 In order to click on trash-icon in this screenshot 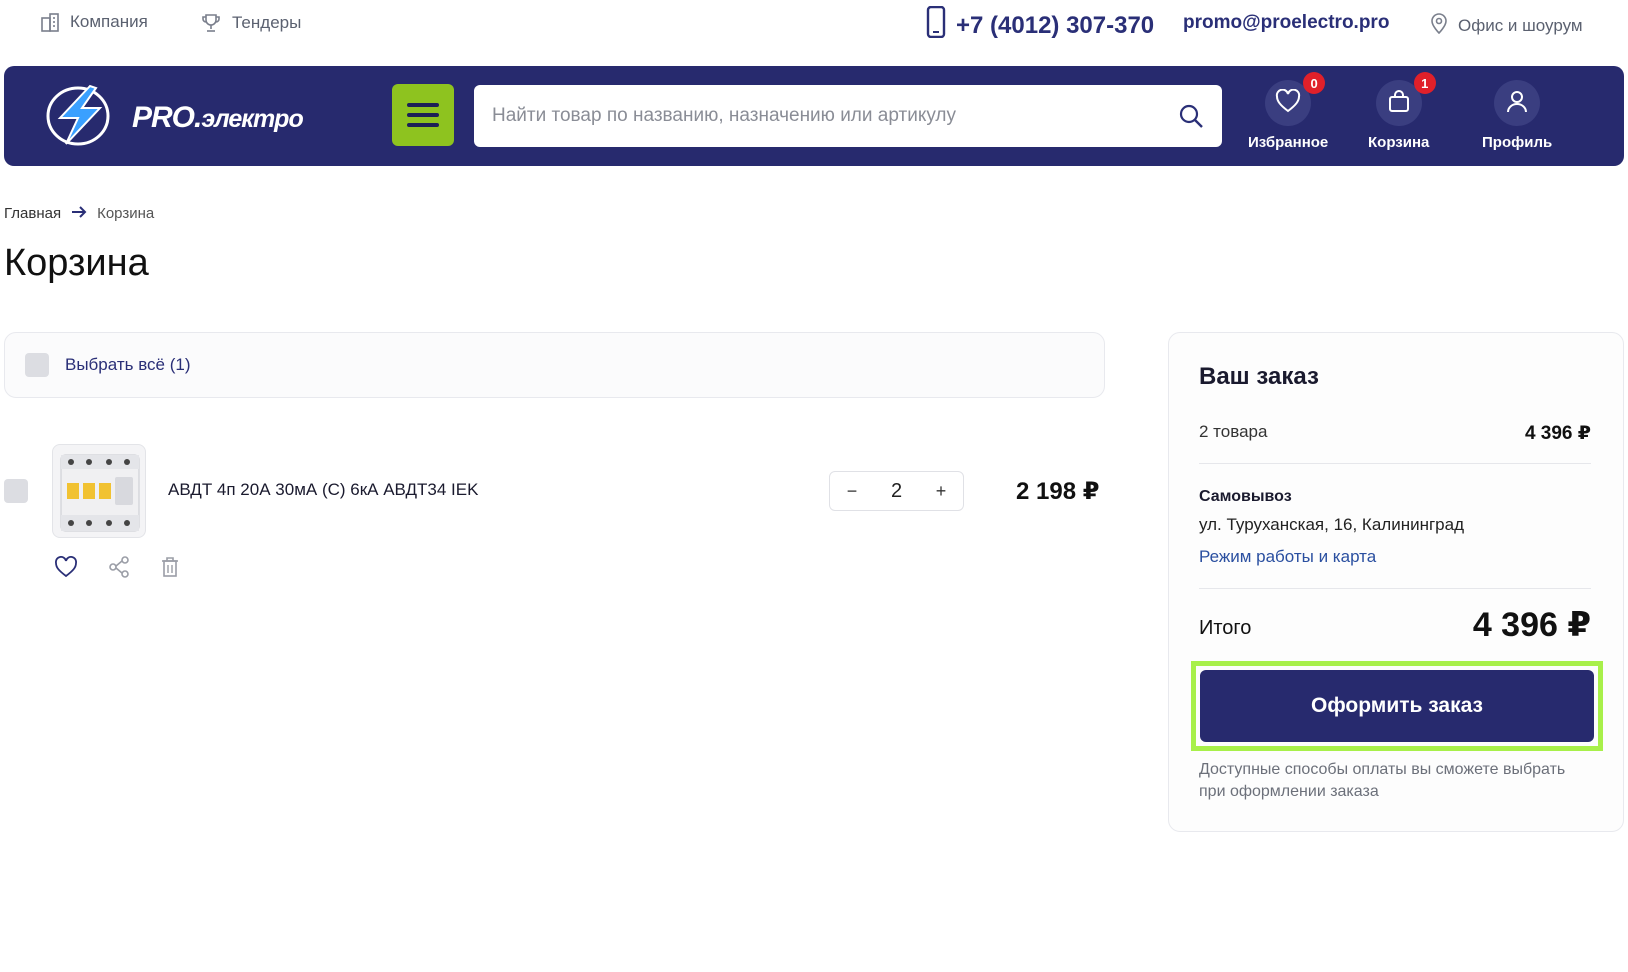, I will do `click(170, 569)`.